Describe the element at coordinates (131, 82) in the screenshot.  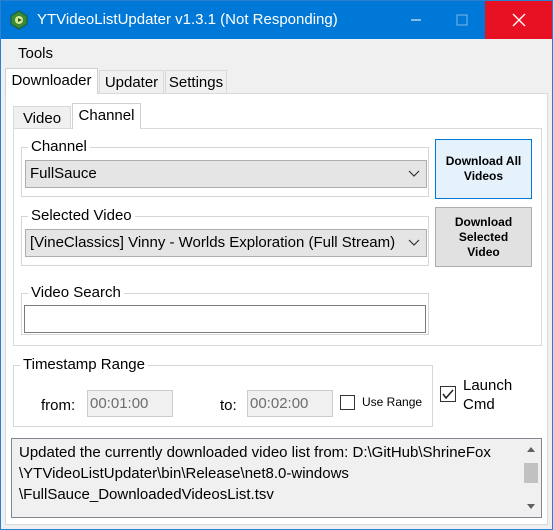
I see `tab-updater: Updater` at that location.